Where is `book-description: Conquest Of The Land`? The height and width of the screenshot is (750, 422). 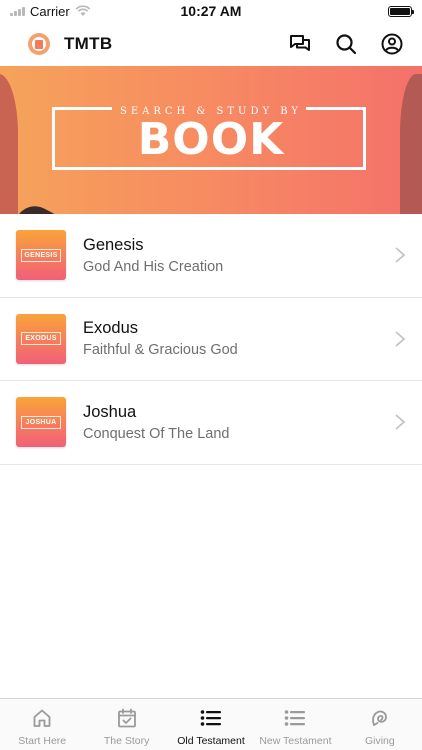 book-description: Conquest Of The Land is located at coordinates (156, 433).